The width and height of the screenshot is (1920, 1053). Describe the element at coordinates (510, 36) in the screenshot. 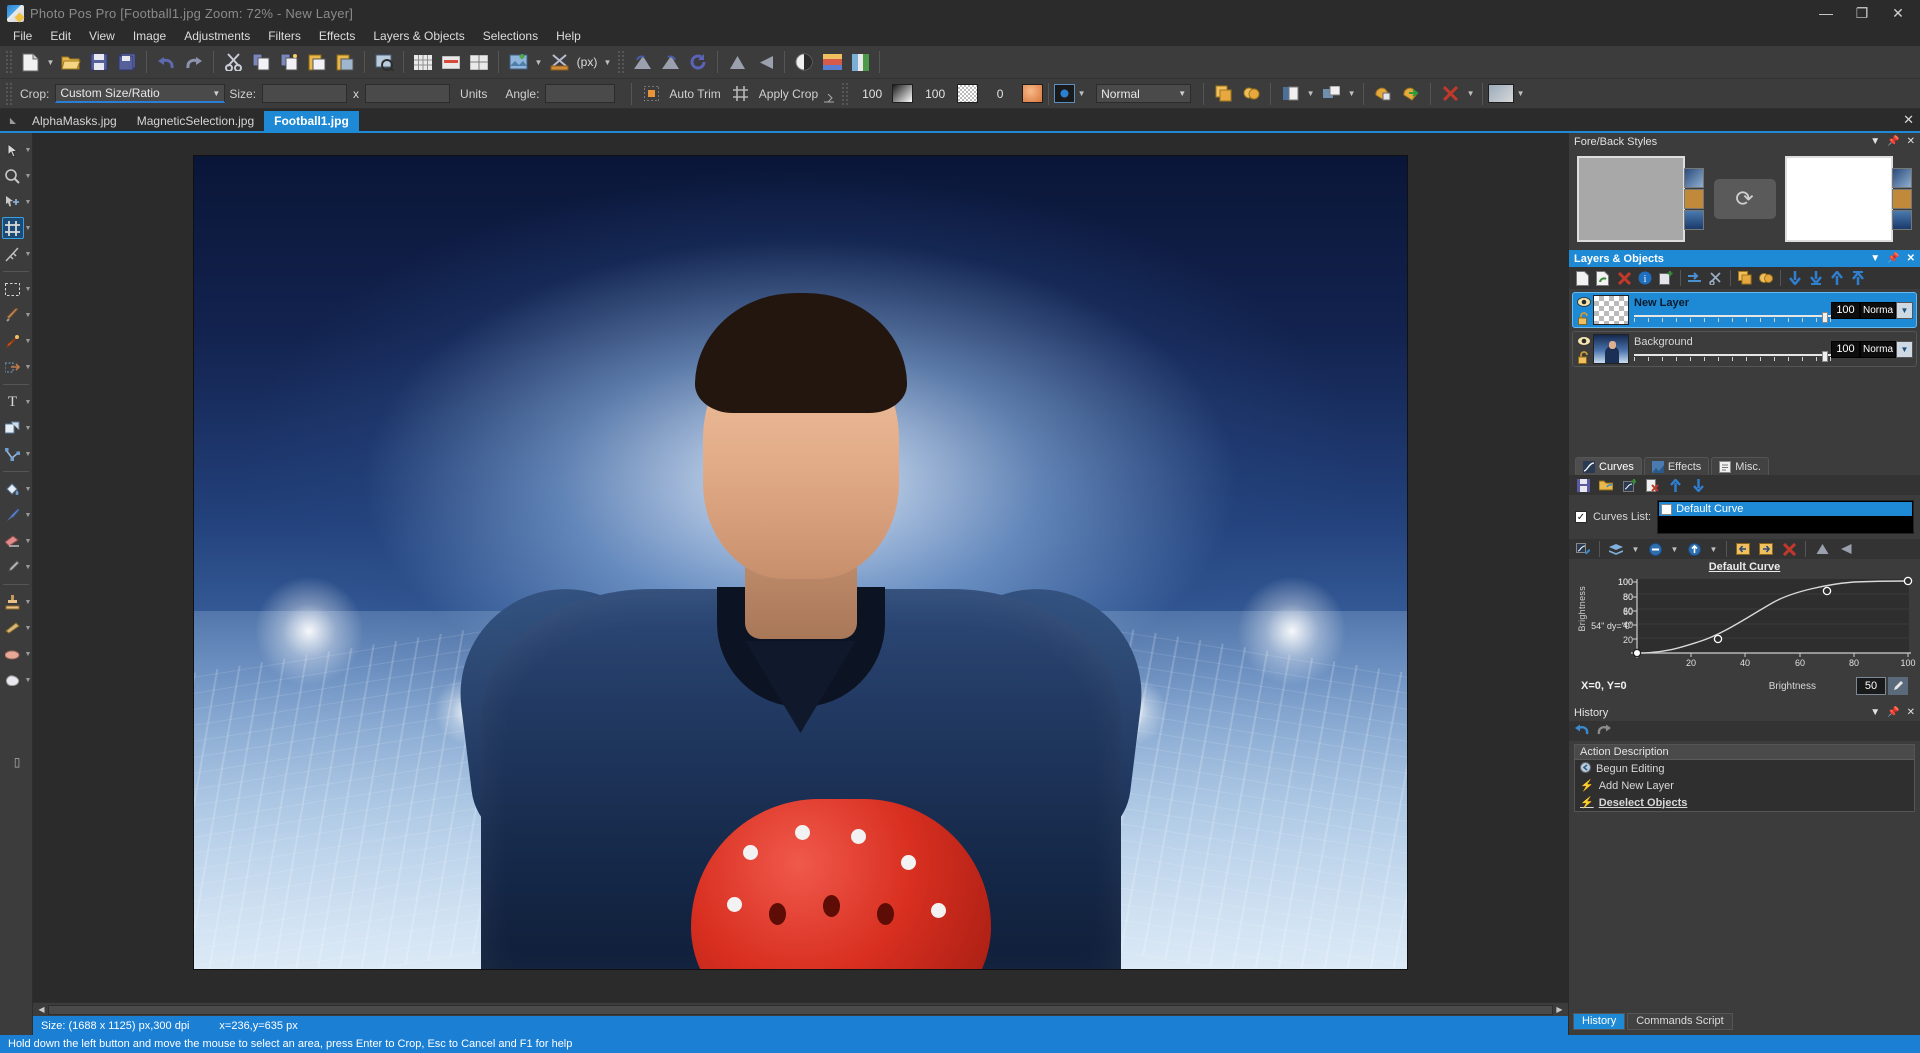

I see `menu-selections: Selections` at that location.